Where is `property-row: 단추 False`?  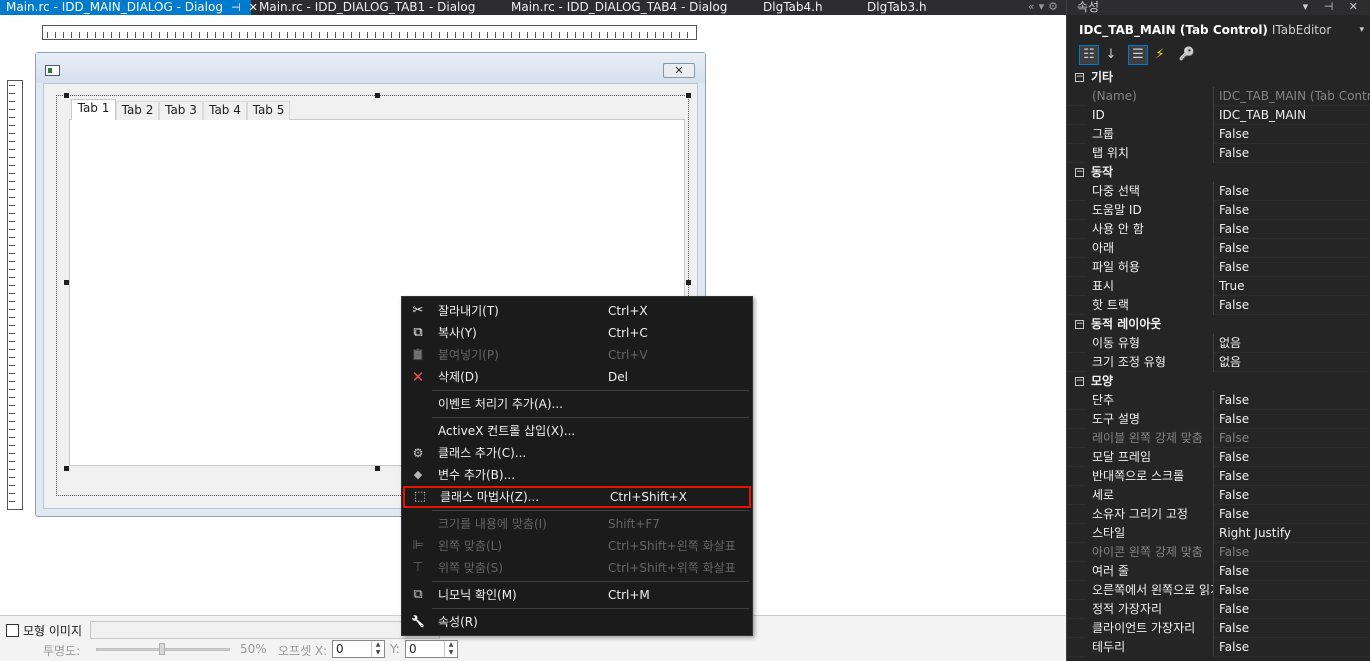
property-row: 단추 False is located at coordinates (1218, 400).